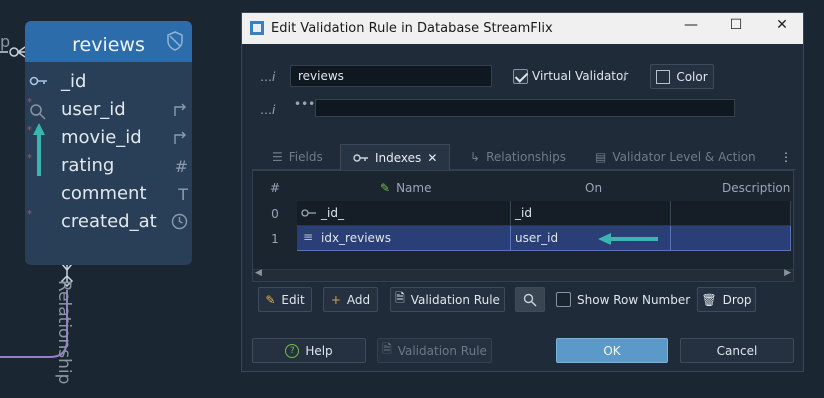 The width and height of the screenshot is (824, 398). What do you see at coordinates (108, 83) in the screenshot?
I see `field-id: _id` at bounding box center [108, 83].